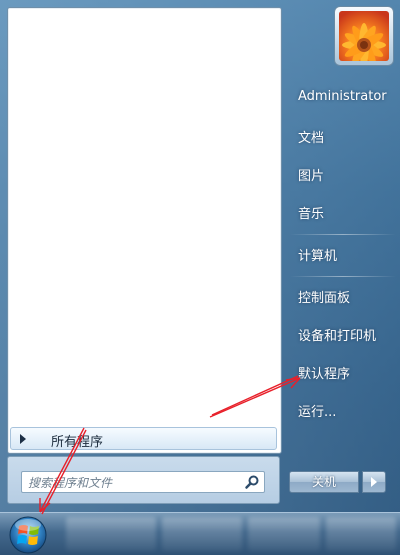 The width and height of the screenshot is (400, 555). What do you see at coordinates (28, 533) in the screenshot?
I see `start-button-windows-icon` at bounding box center [28, 533].